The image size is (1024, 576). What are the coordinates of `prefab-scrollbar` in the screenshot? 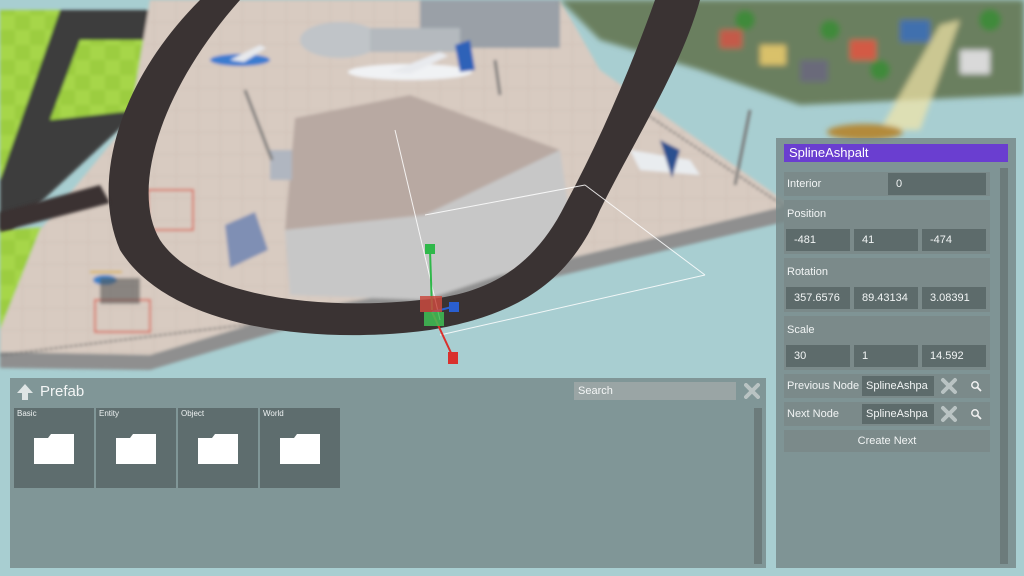 It's located at (758, 486).